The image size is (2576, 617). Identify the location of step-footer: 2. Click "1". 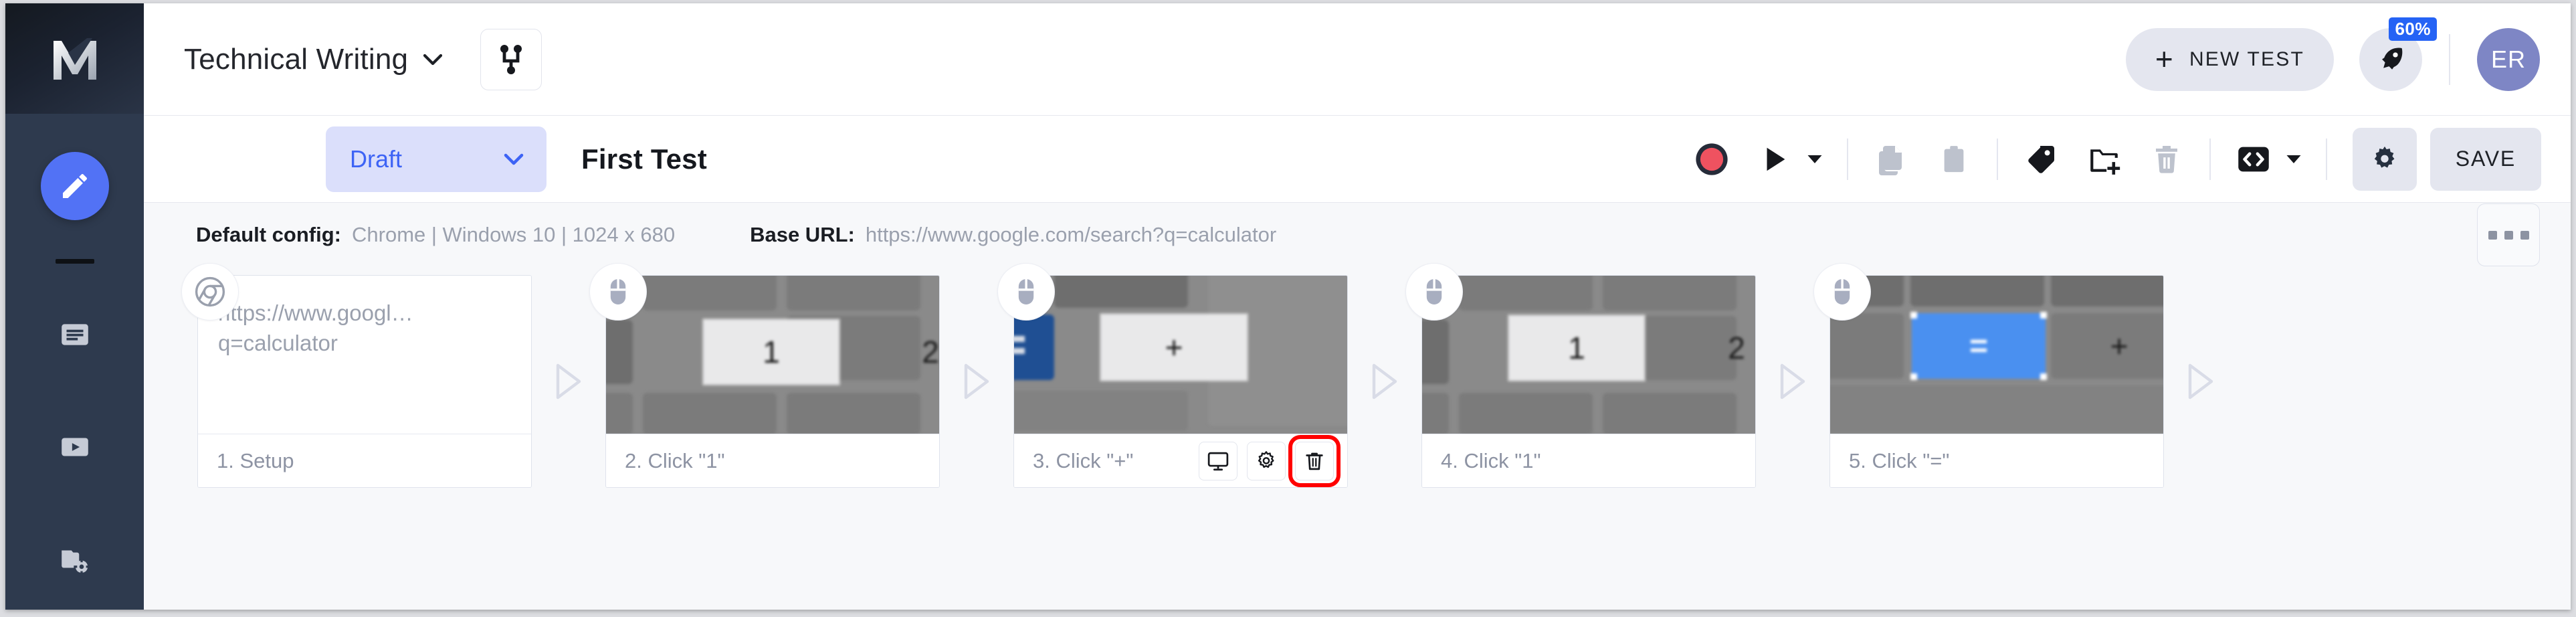
(772, 460).